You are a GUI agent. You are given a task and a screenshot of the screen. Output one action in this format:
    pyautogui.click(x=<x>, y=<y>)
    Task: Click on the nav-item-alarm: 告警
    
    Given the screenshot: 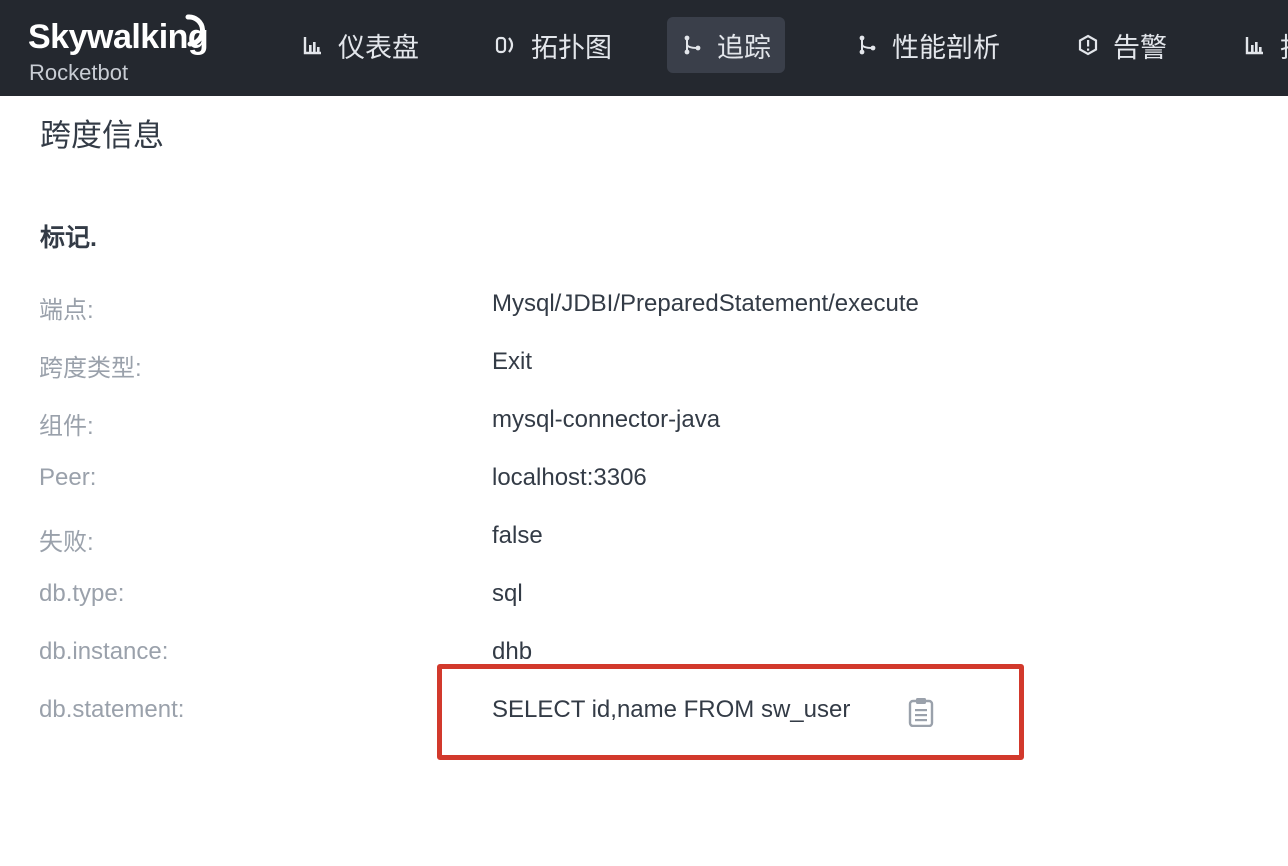 What is the action you would take?
    pyautogui.click(x=1122, y=45)
    